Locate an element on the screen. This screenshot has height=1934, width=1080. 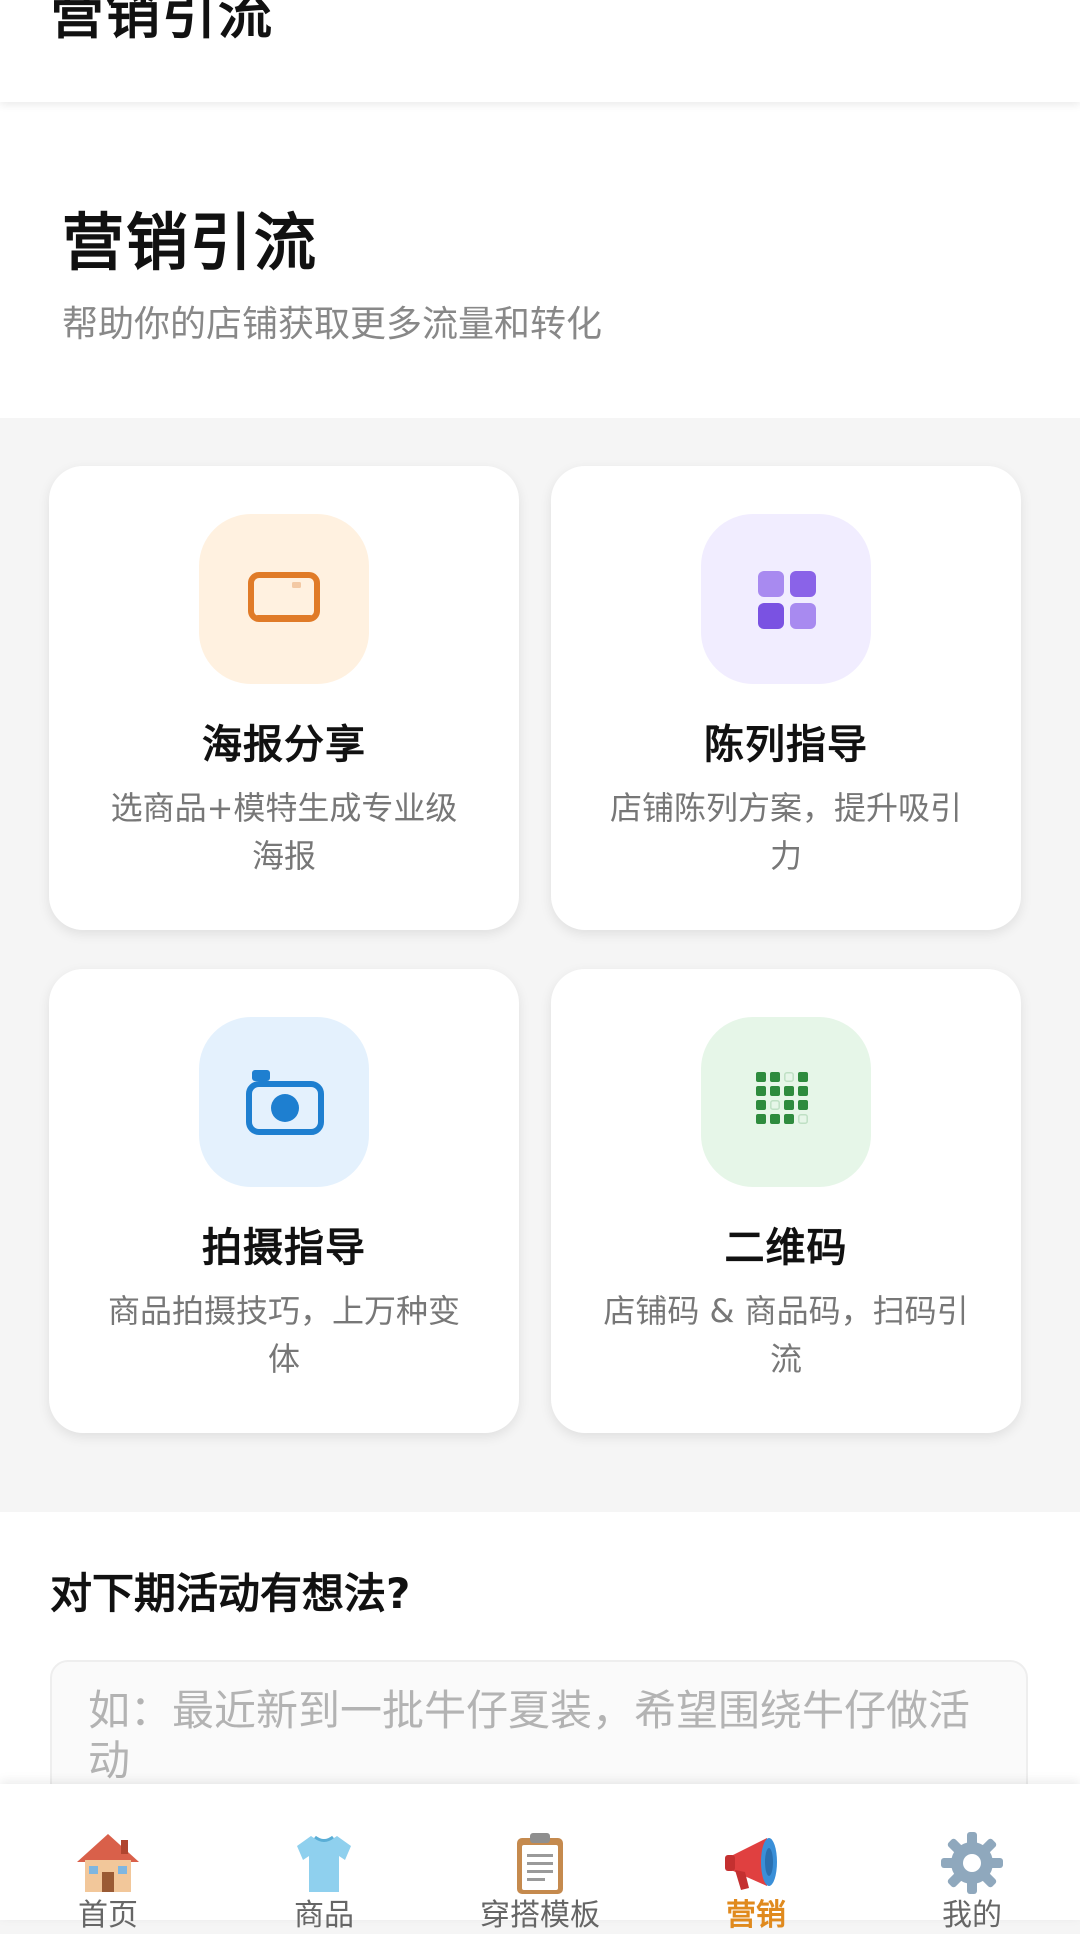
page-title: 营销引流 is located at coordinates (190, 242).